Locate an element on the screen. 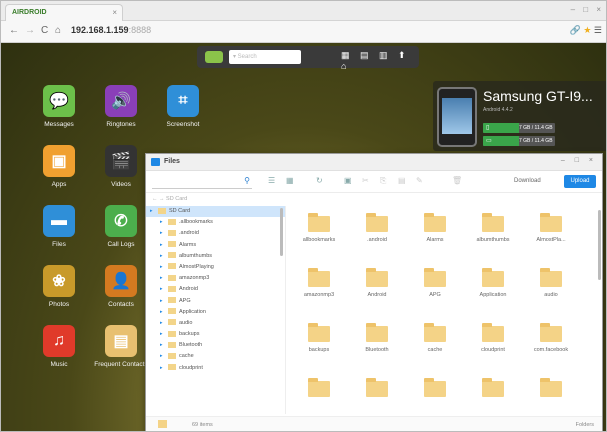  folder-item: Application is located at coordinates (493, 283).